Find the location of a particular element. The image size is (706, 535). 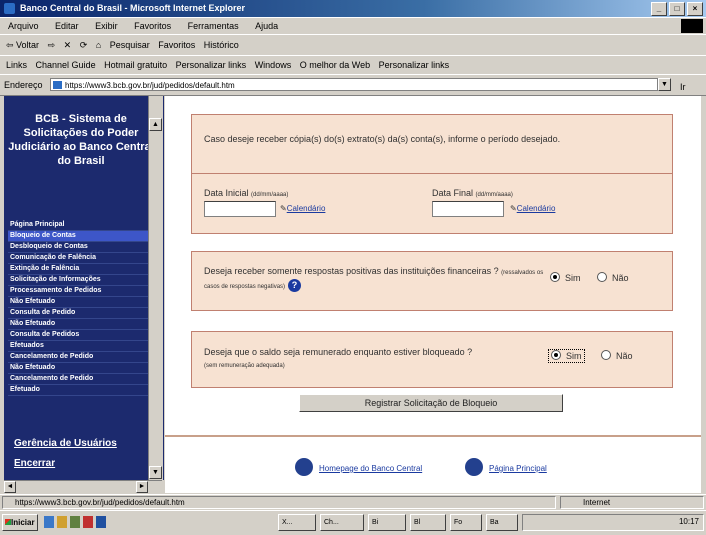

ie-launch-icon is located at coordinates (49, 522).